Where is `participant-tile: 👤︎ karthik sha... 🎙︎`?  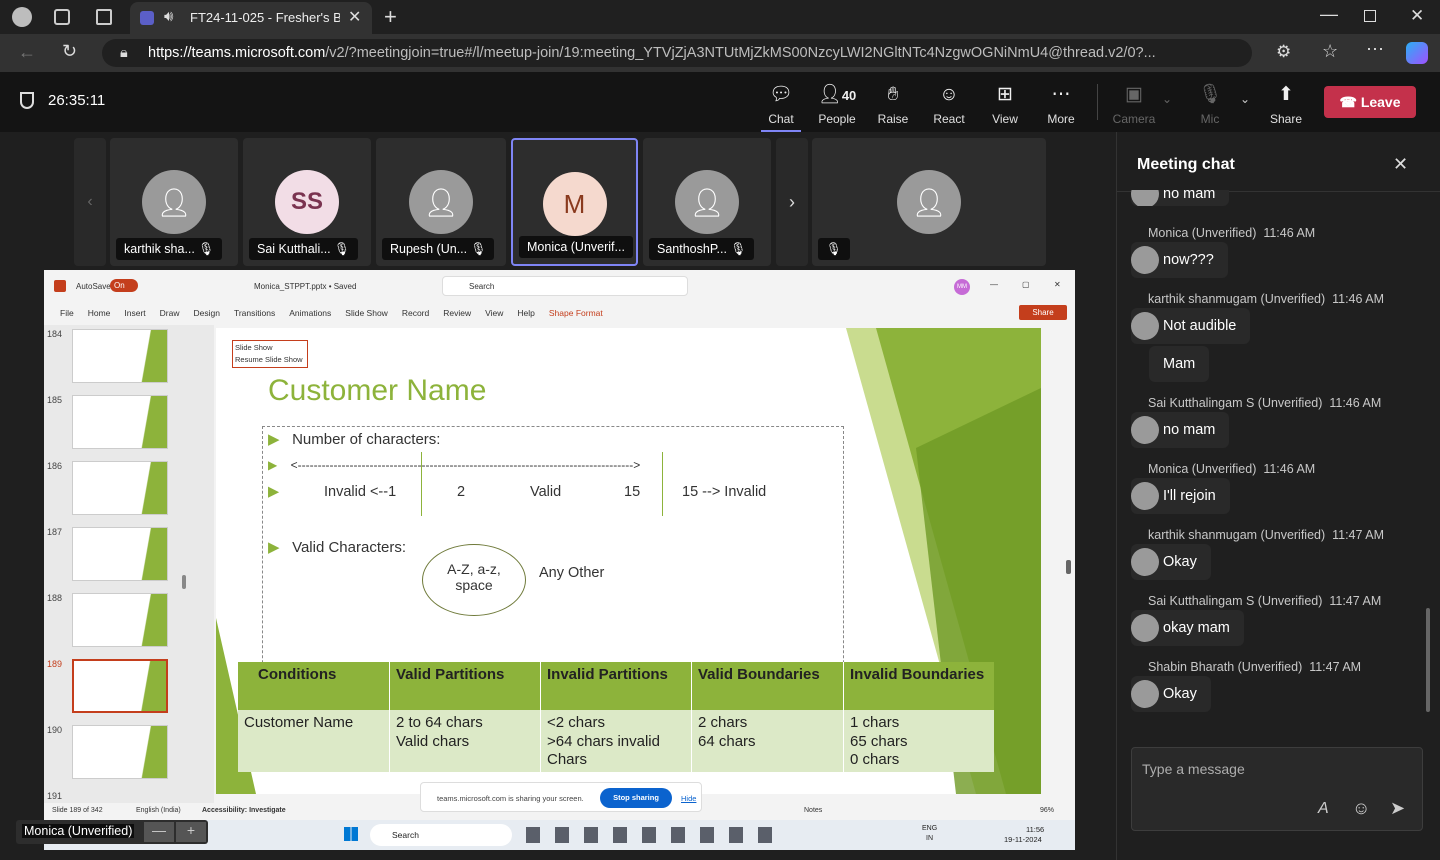
participant-tile: 👤︎ karthik sha... 🎙︎ is located at coordinates (174, 202).